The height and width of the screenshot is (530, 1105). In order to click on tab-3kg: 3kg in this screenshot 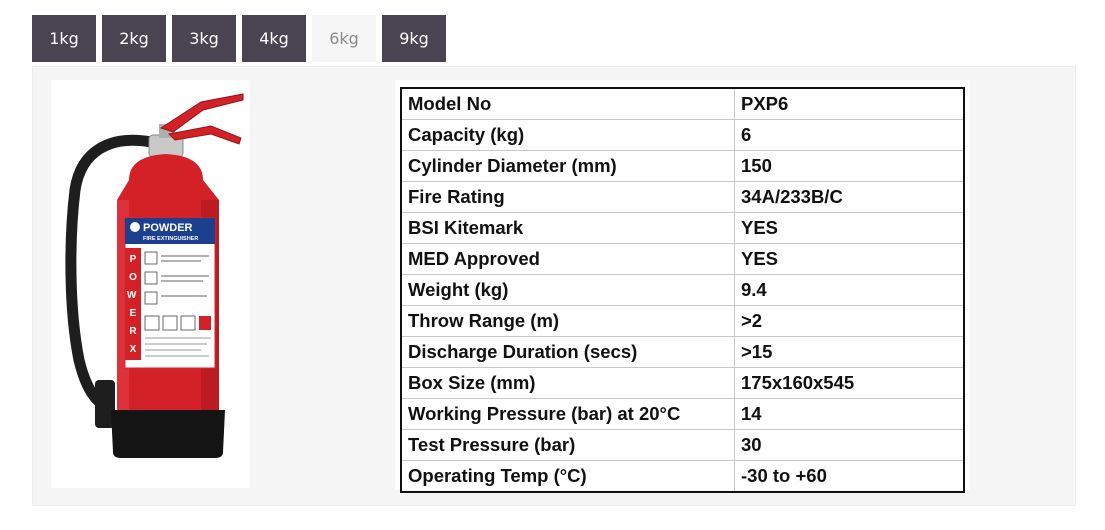, I will do `click(204, 38)`.